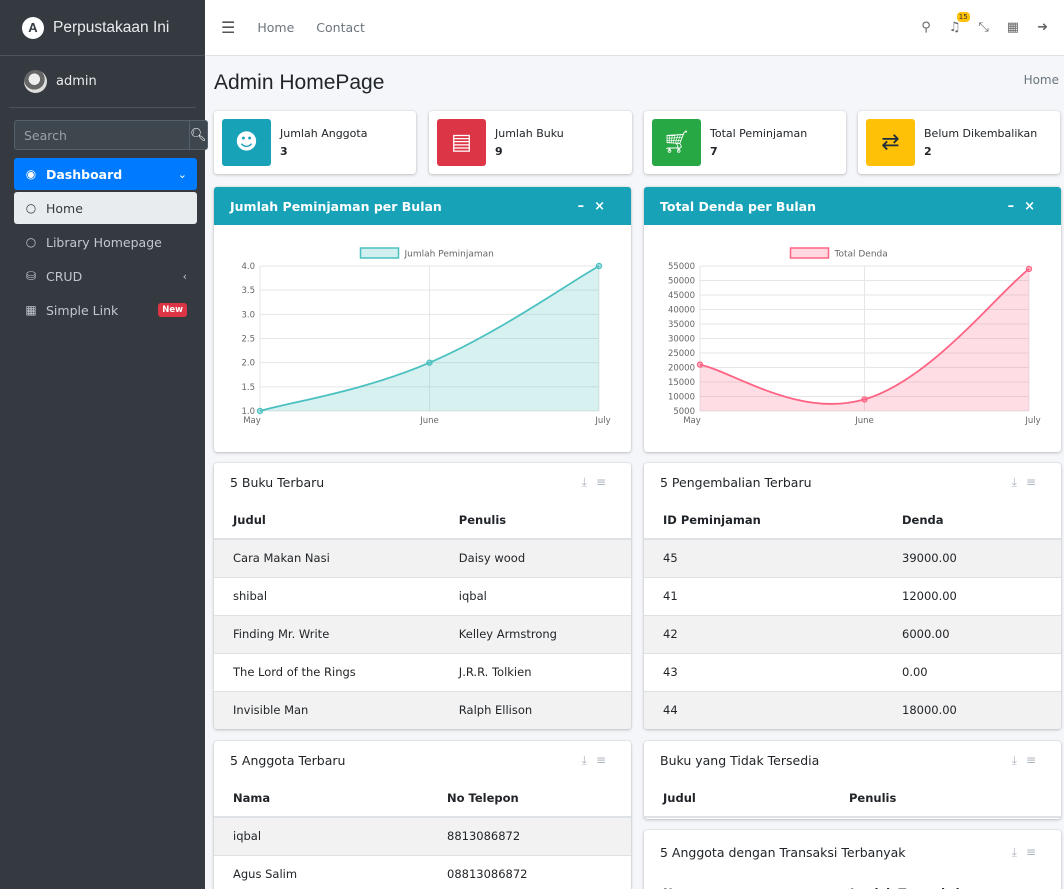  Describe the element at coordinates (681, 383) in the screenshot. I see `y-tick-label: 15000` at that location.